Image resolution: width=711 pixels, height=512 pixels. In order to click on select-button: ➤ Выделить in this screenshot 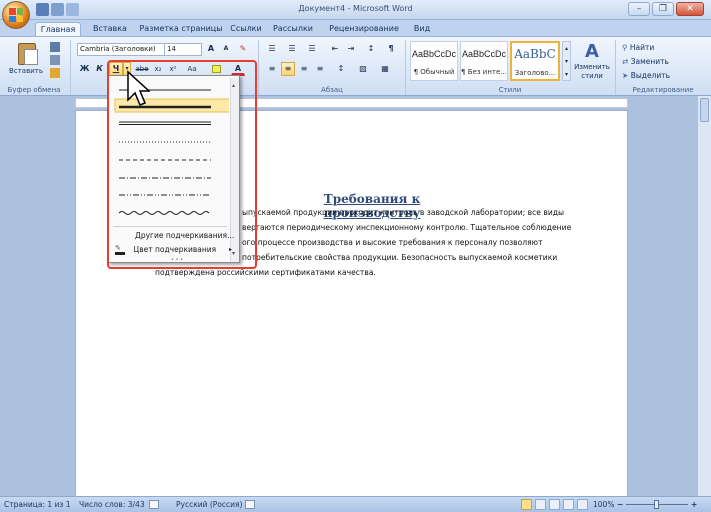, I will do `click(664, 75)`.